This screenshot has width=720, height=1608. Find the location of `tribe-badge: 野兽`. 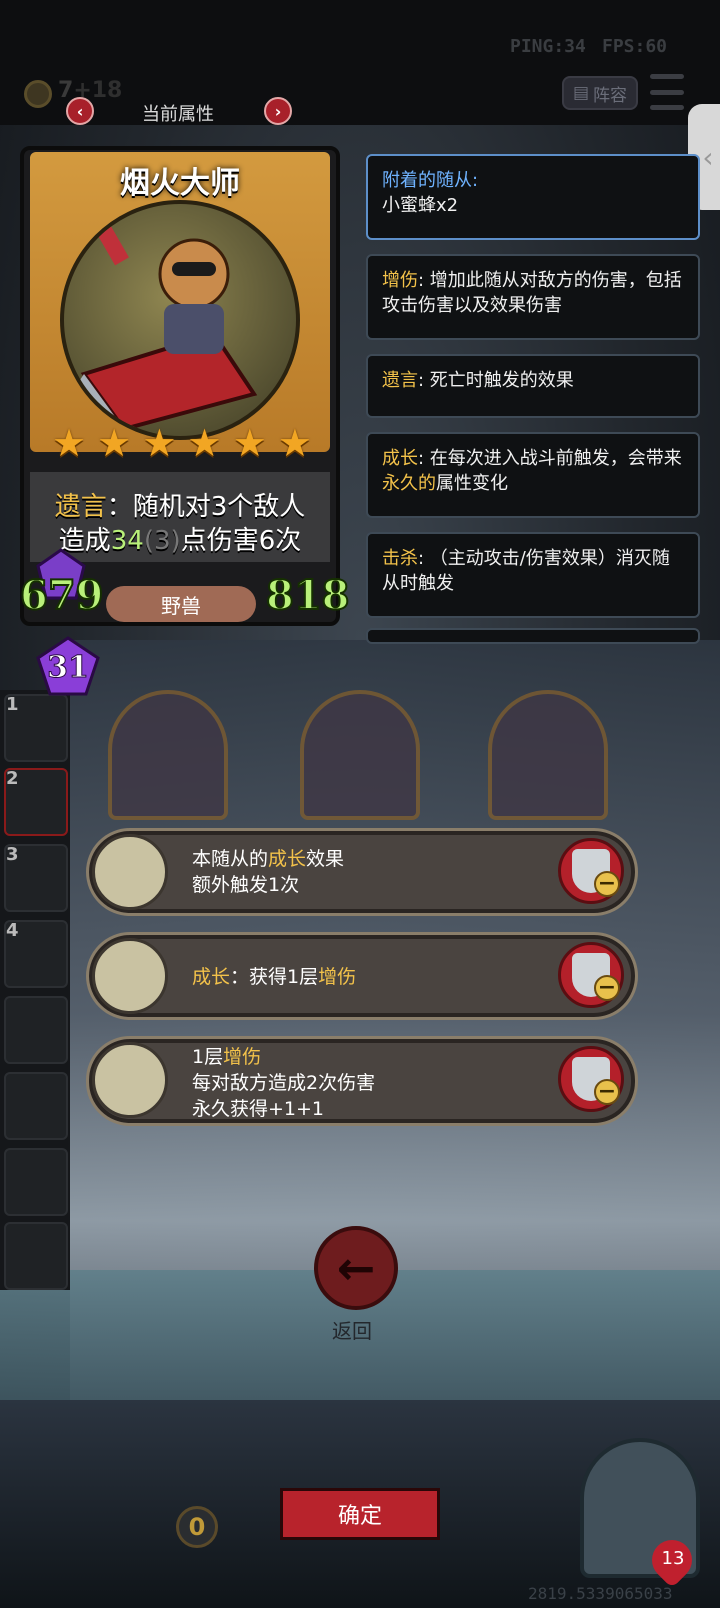

tribe-badge: 野兽 is located at coordinates (181, 604).